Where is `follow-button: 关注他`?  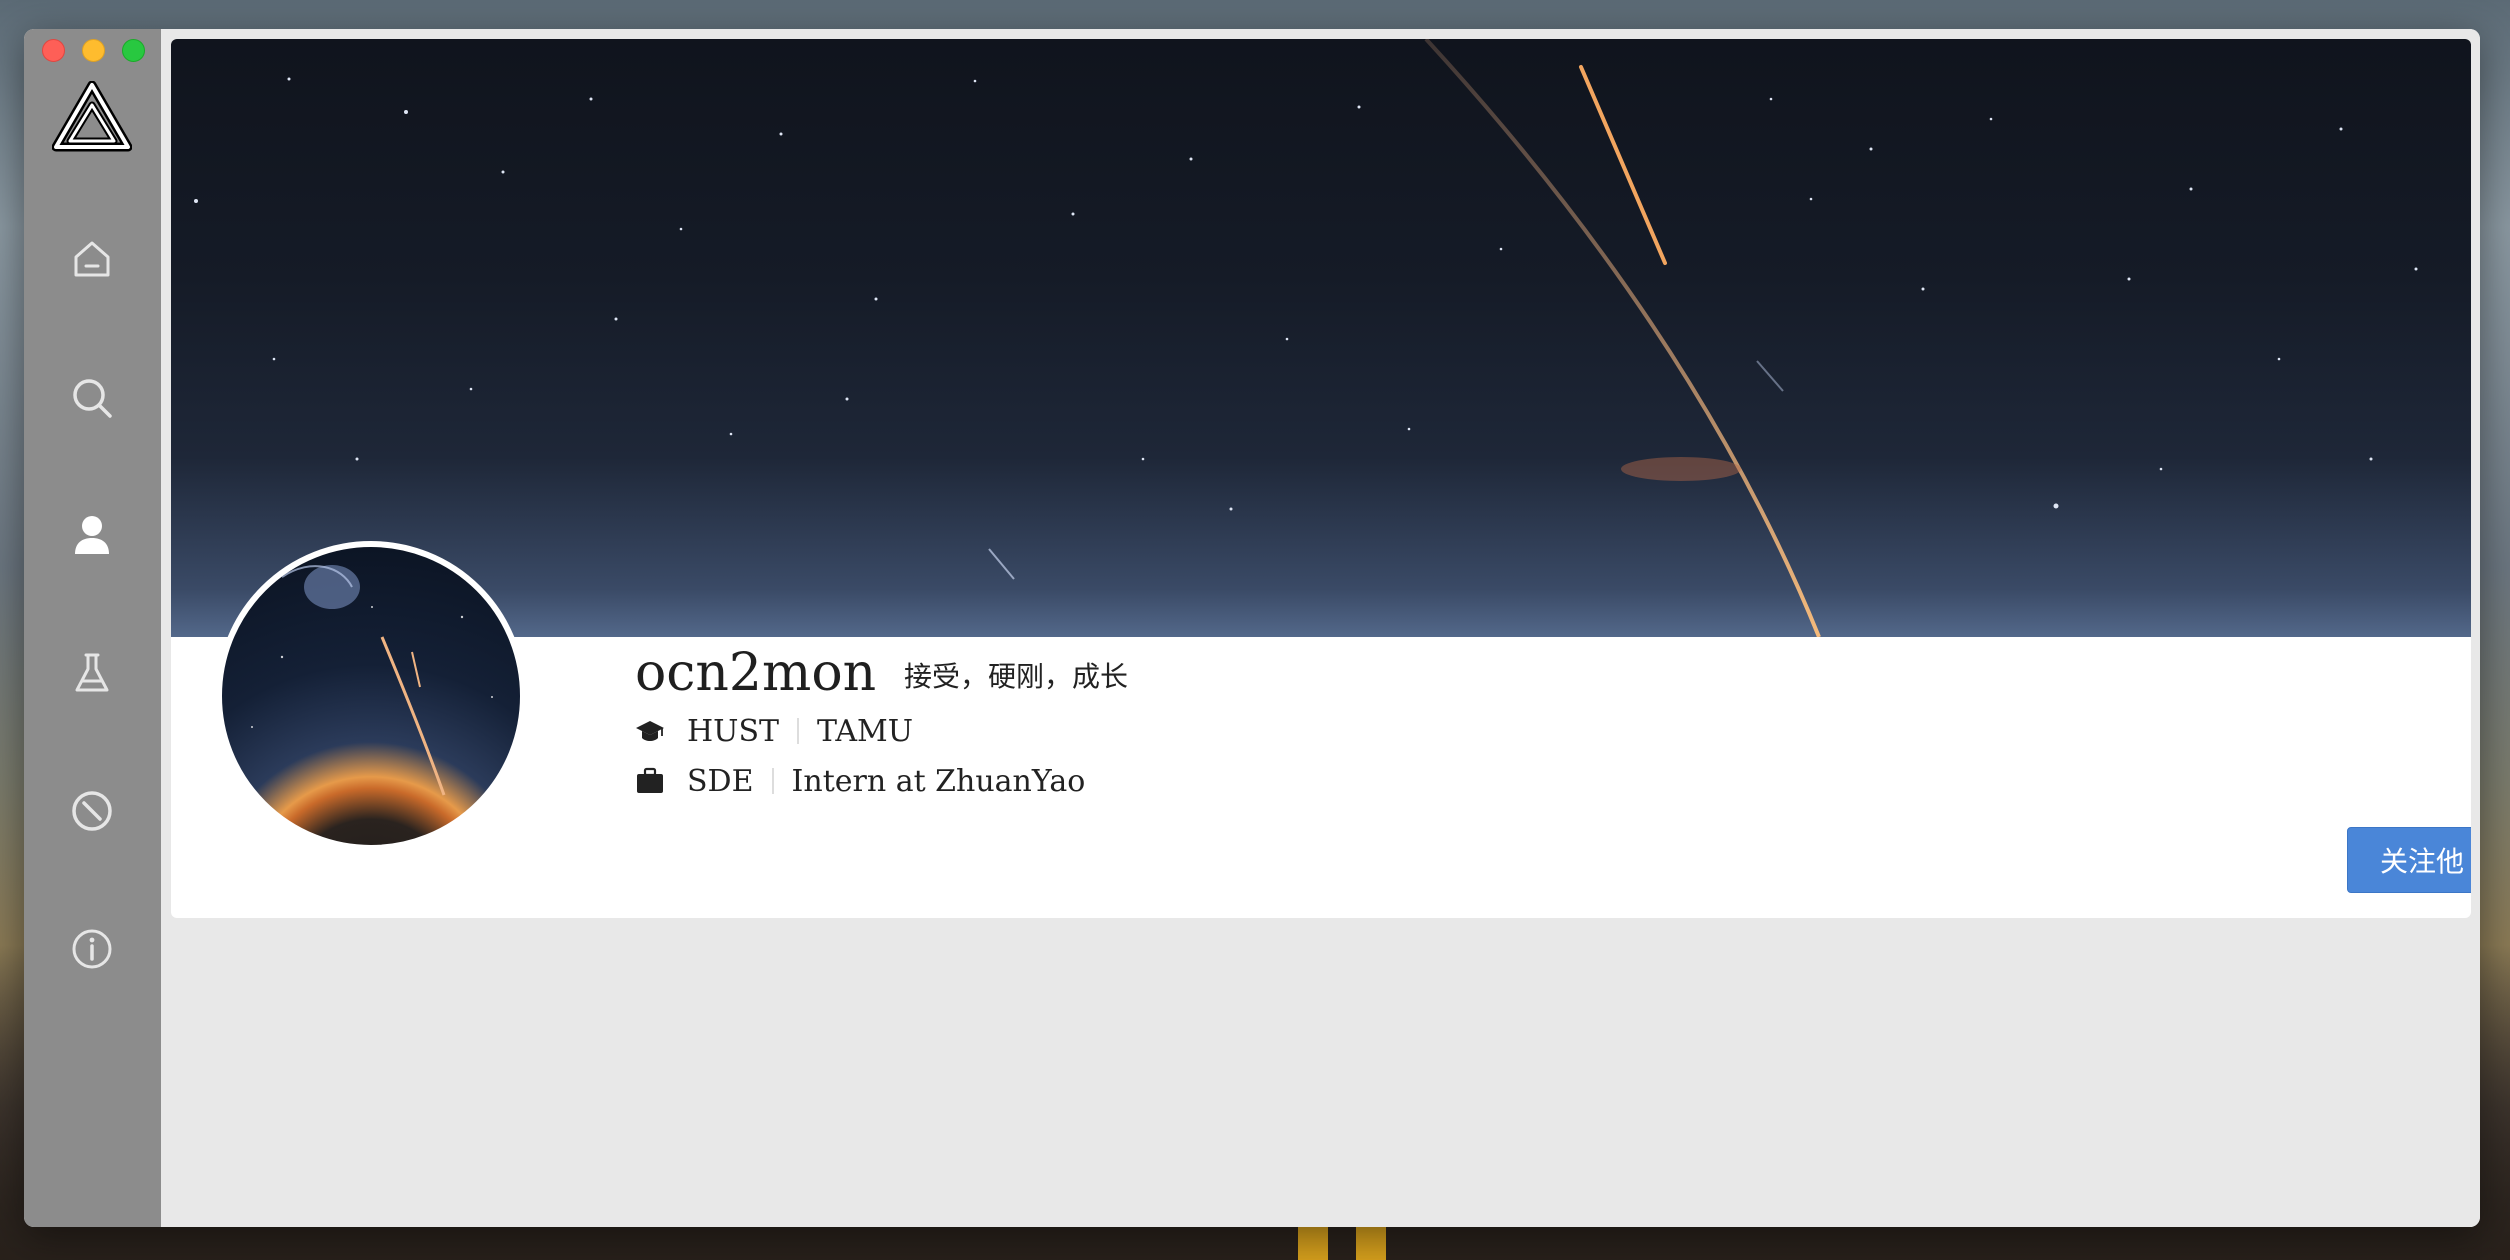
follow-button: 关注他 is located at coordinates (2409, 860).